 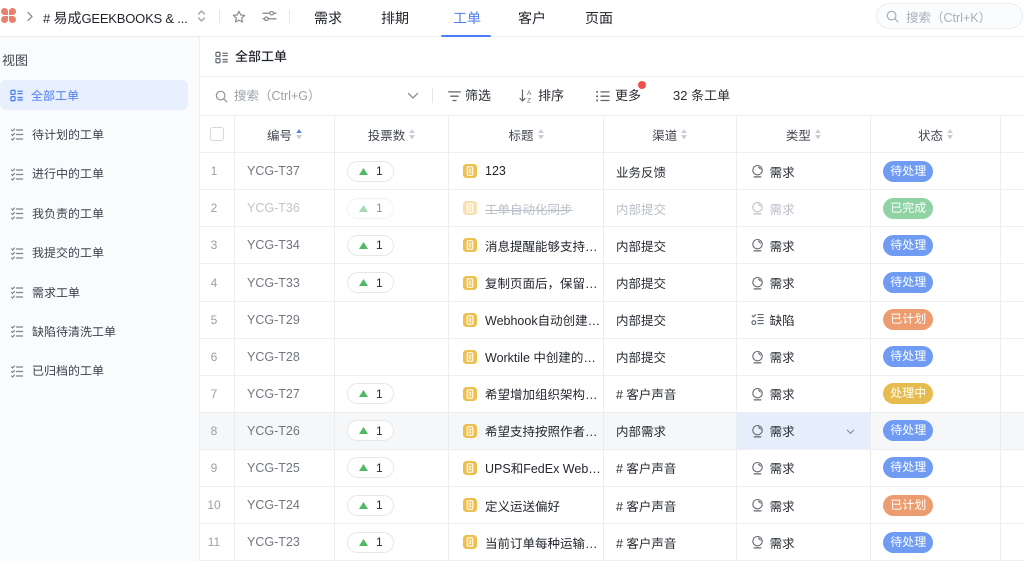 I want to click on svg-text: A, so click(x=529, y=93).